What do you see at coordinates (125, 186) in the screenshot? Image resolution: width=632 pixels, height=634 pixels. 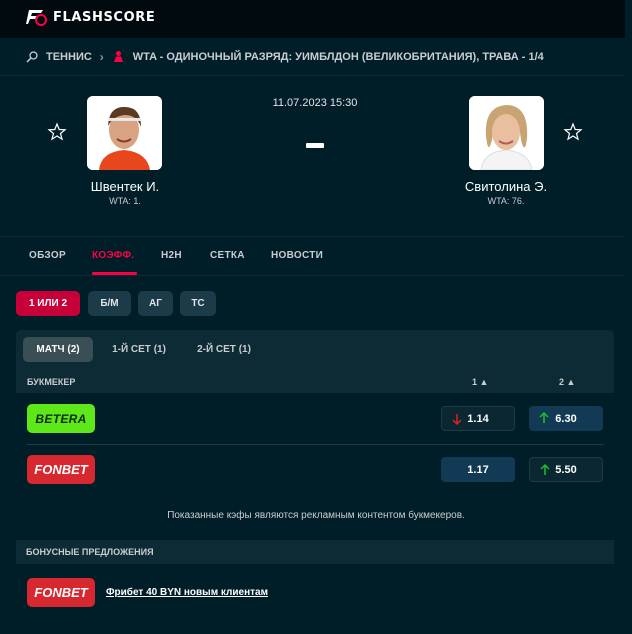 I see `home-player-name: Швентек И.` at bounding box center [125, 186].